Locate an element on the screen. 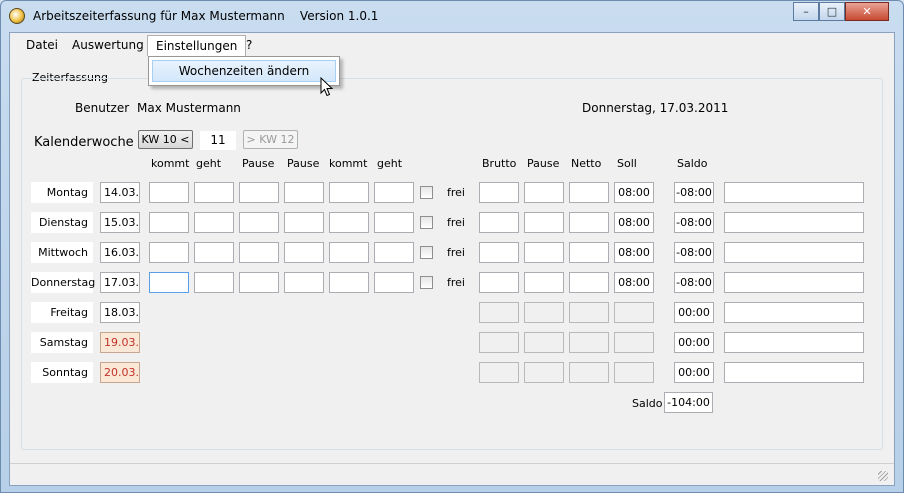 The width and height of the screenshot is (904, 493). maximize-button: □ is located at coordinates (832, 11).